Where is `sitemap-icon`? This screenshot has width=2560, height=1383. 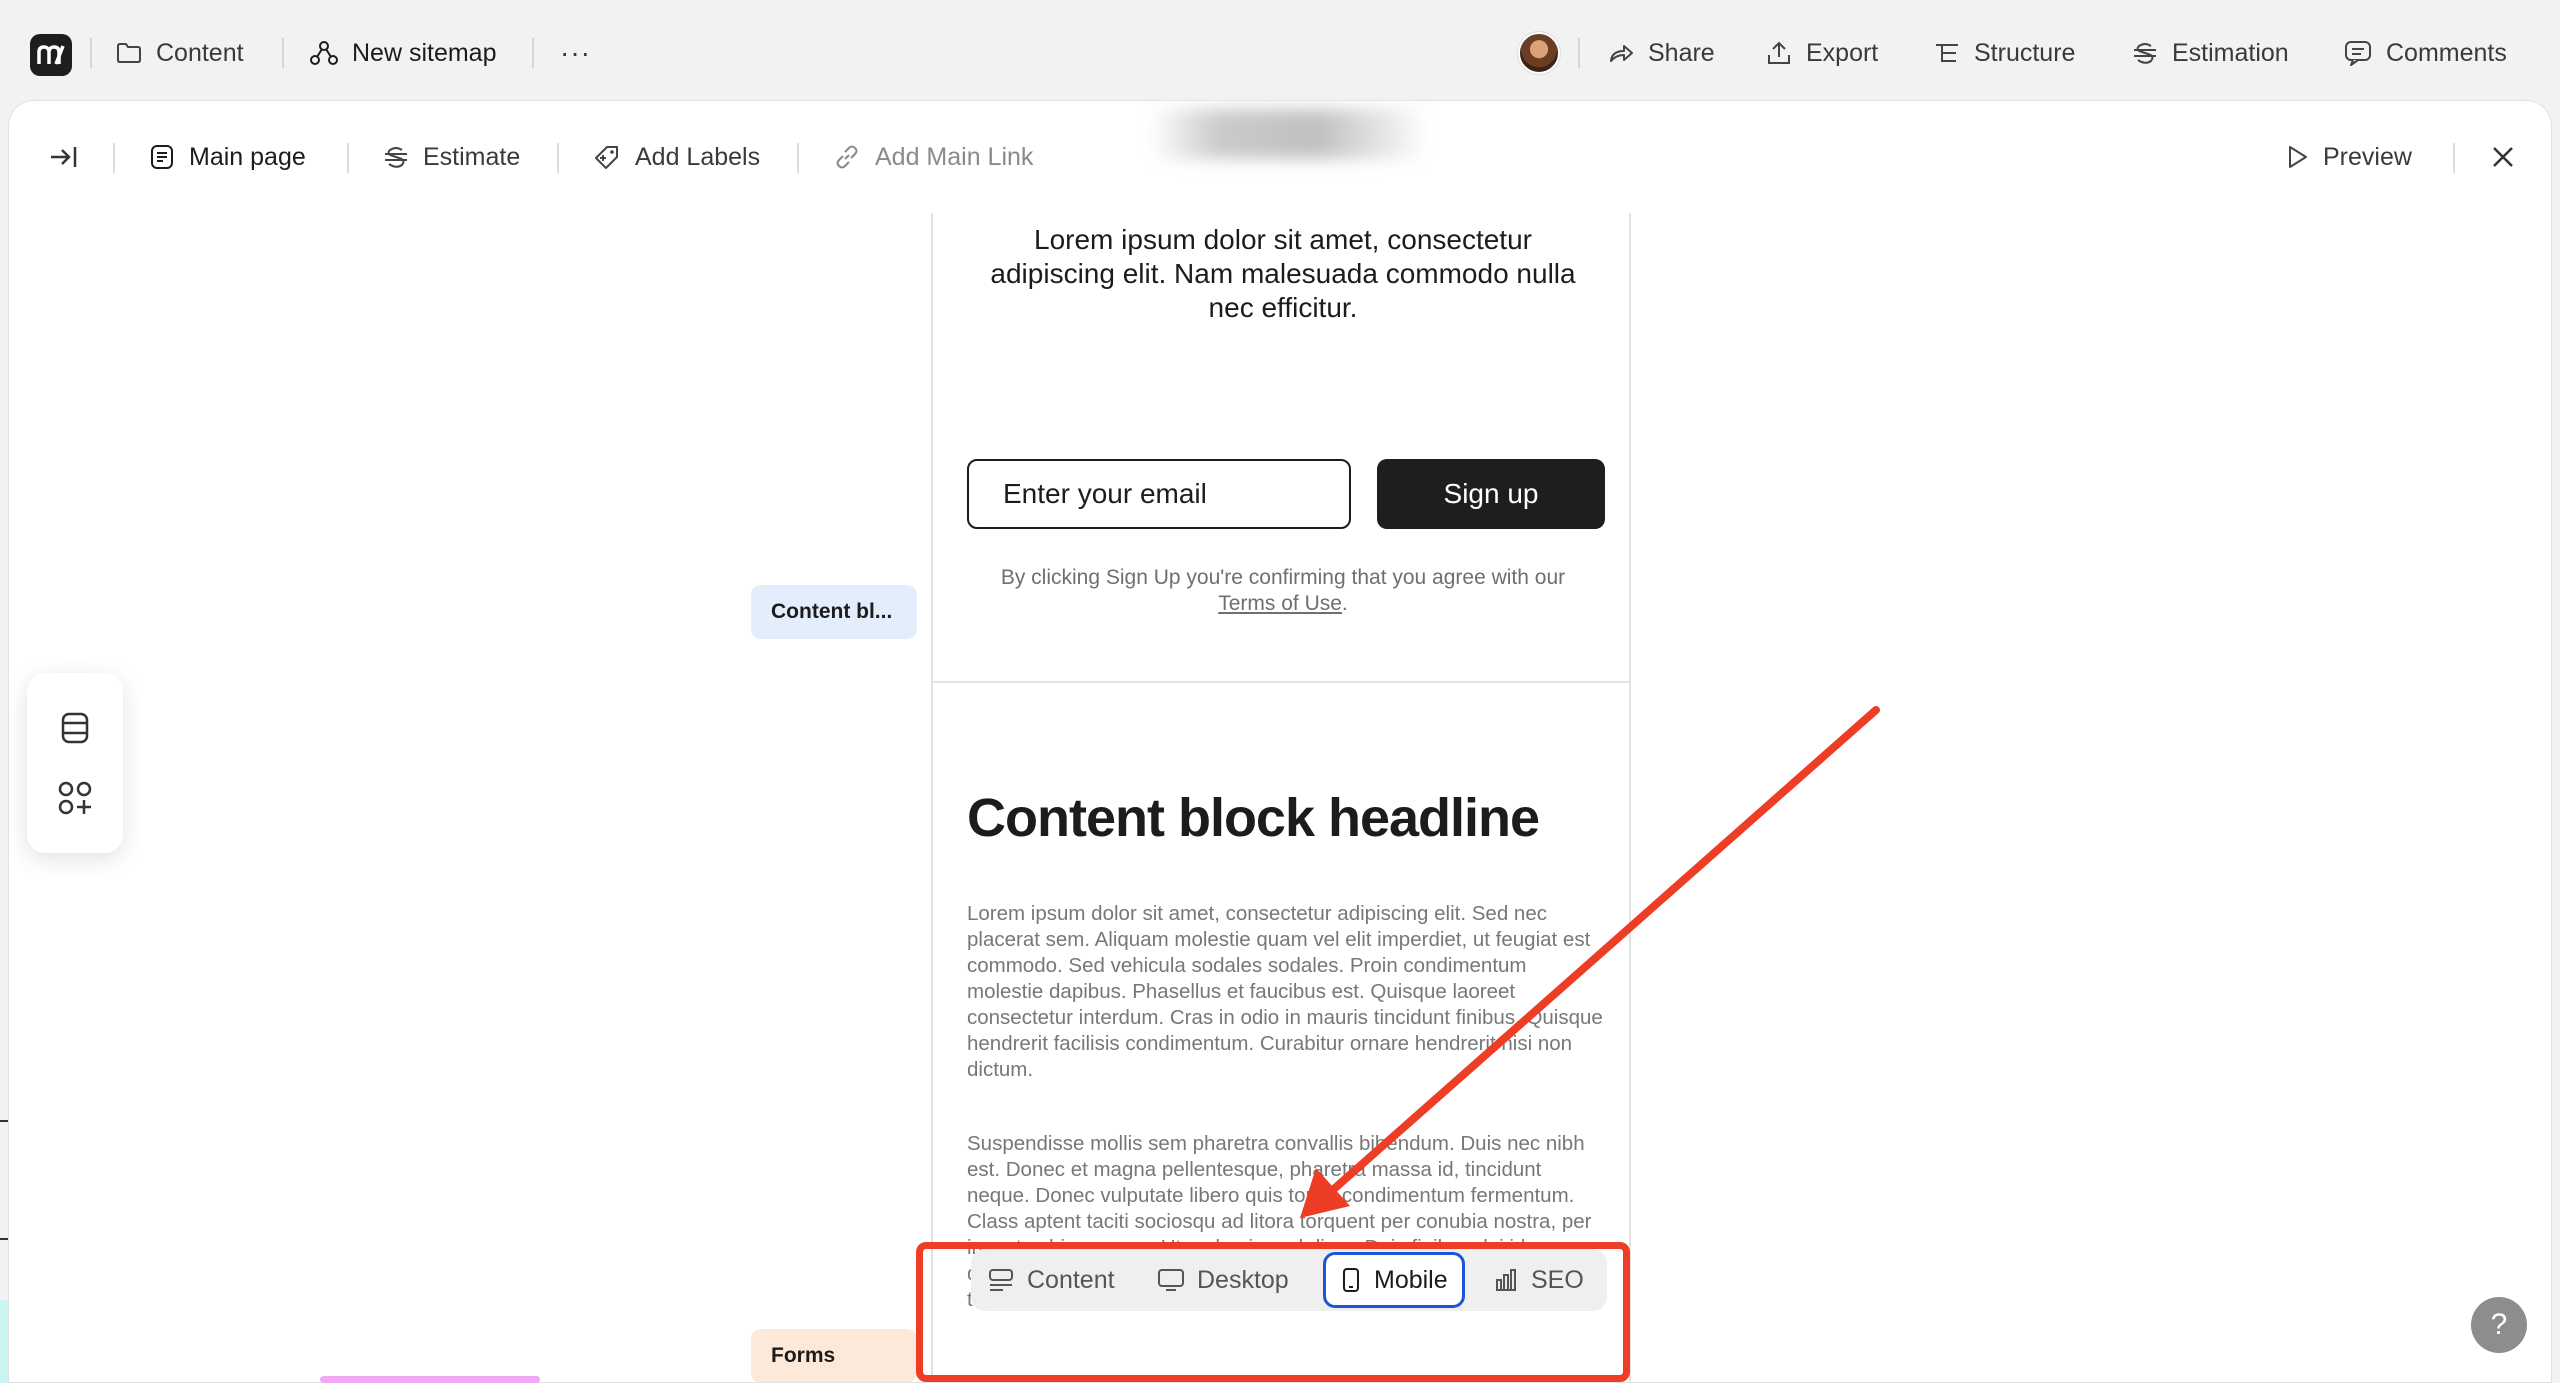 sitemap-icon is located at coordinates (324, 53).